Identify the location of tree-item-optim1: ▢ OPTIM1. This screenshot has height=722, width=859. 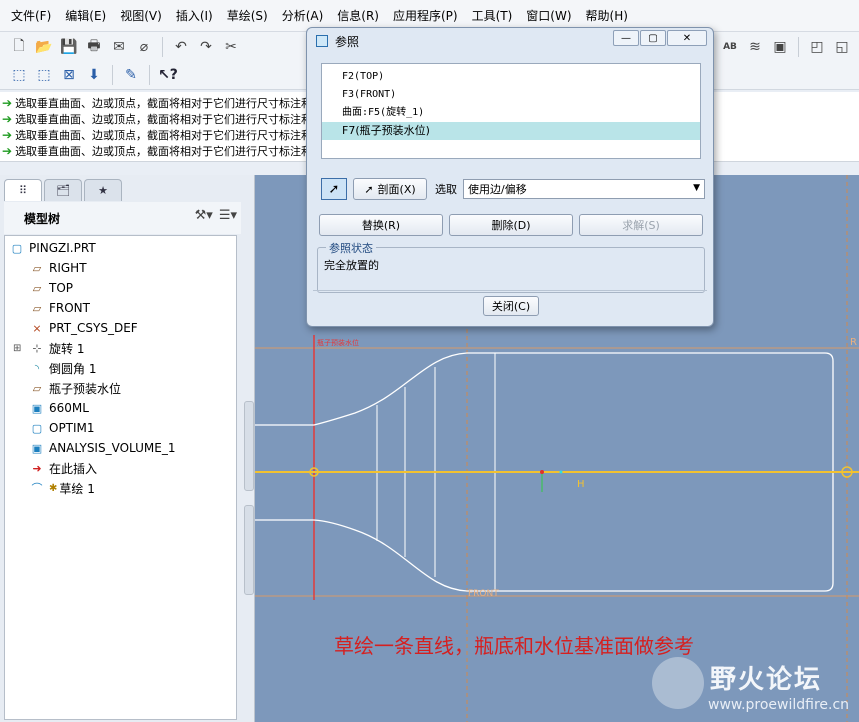
(120, 428).